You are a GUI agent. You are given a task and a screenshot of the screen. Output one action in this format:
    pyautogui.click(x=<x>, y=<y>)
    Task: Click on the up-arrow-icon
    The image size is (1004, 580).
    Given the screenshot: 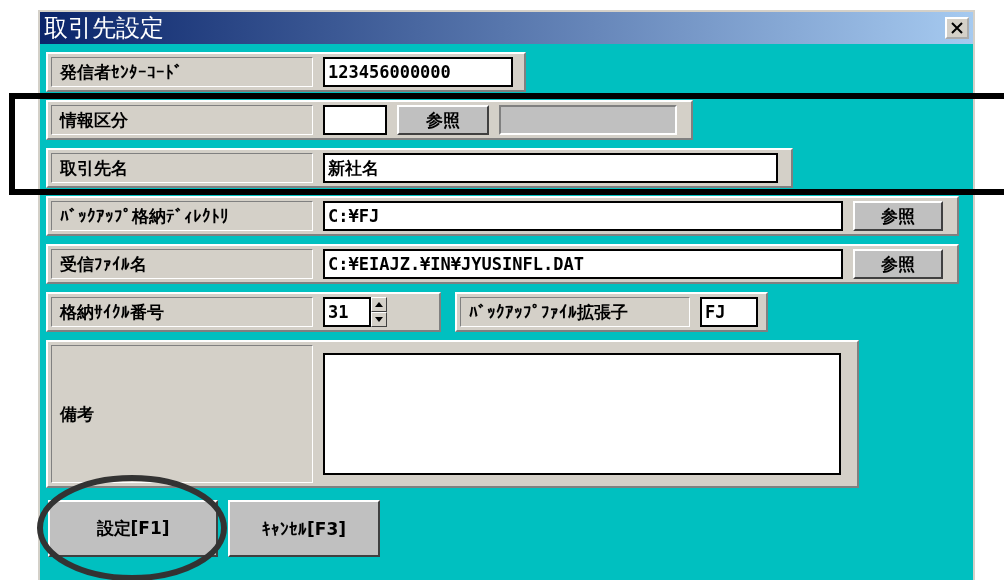 What is the action you would take?
    pyautogui.click(x=379, y=304)
    